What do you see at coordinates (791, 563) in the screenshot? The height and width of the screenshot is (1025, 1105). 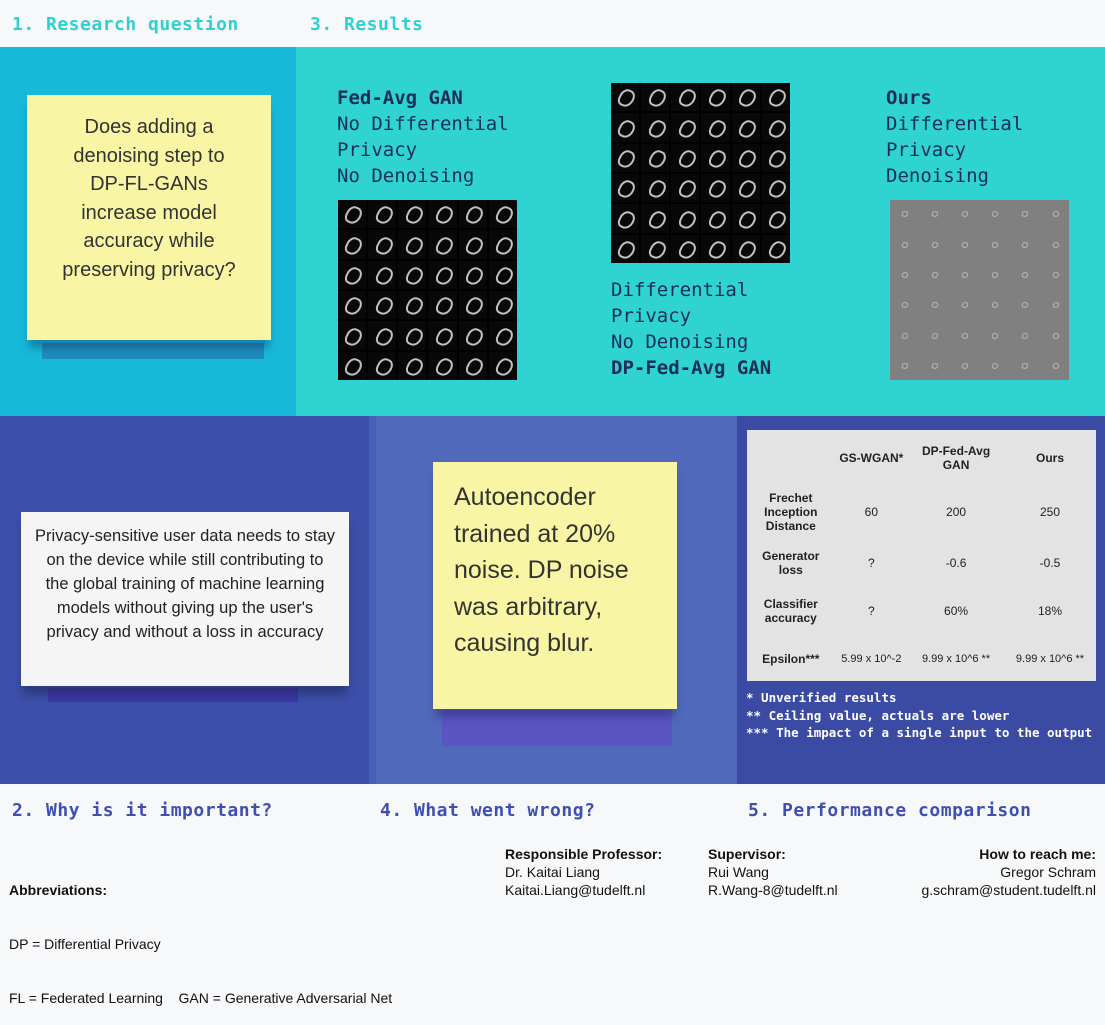 I see `row-label: Generator loss` at bounding box center [791, 563].